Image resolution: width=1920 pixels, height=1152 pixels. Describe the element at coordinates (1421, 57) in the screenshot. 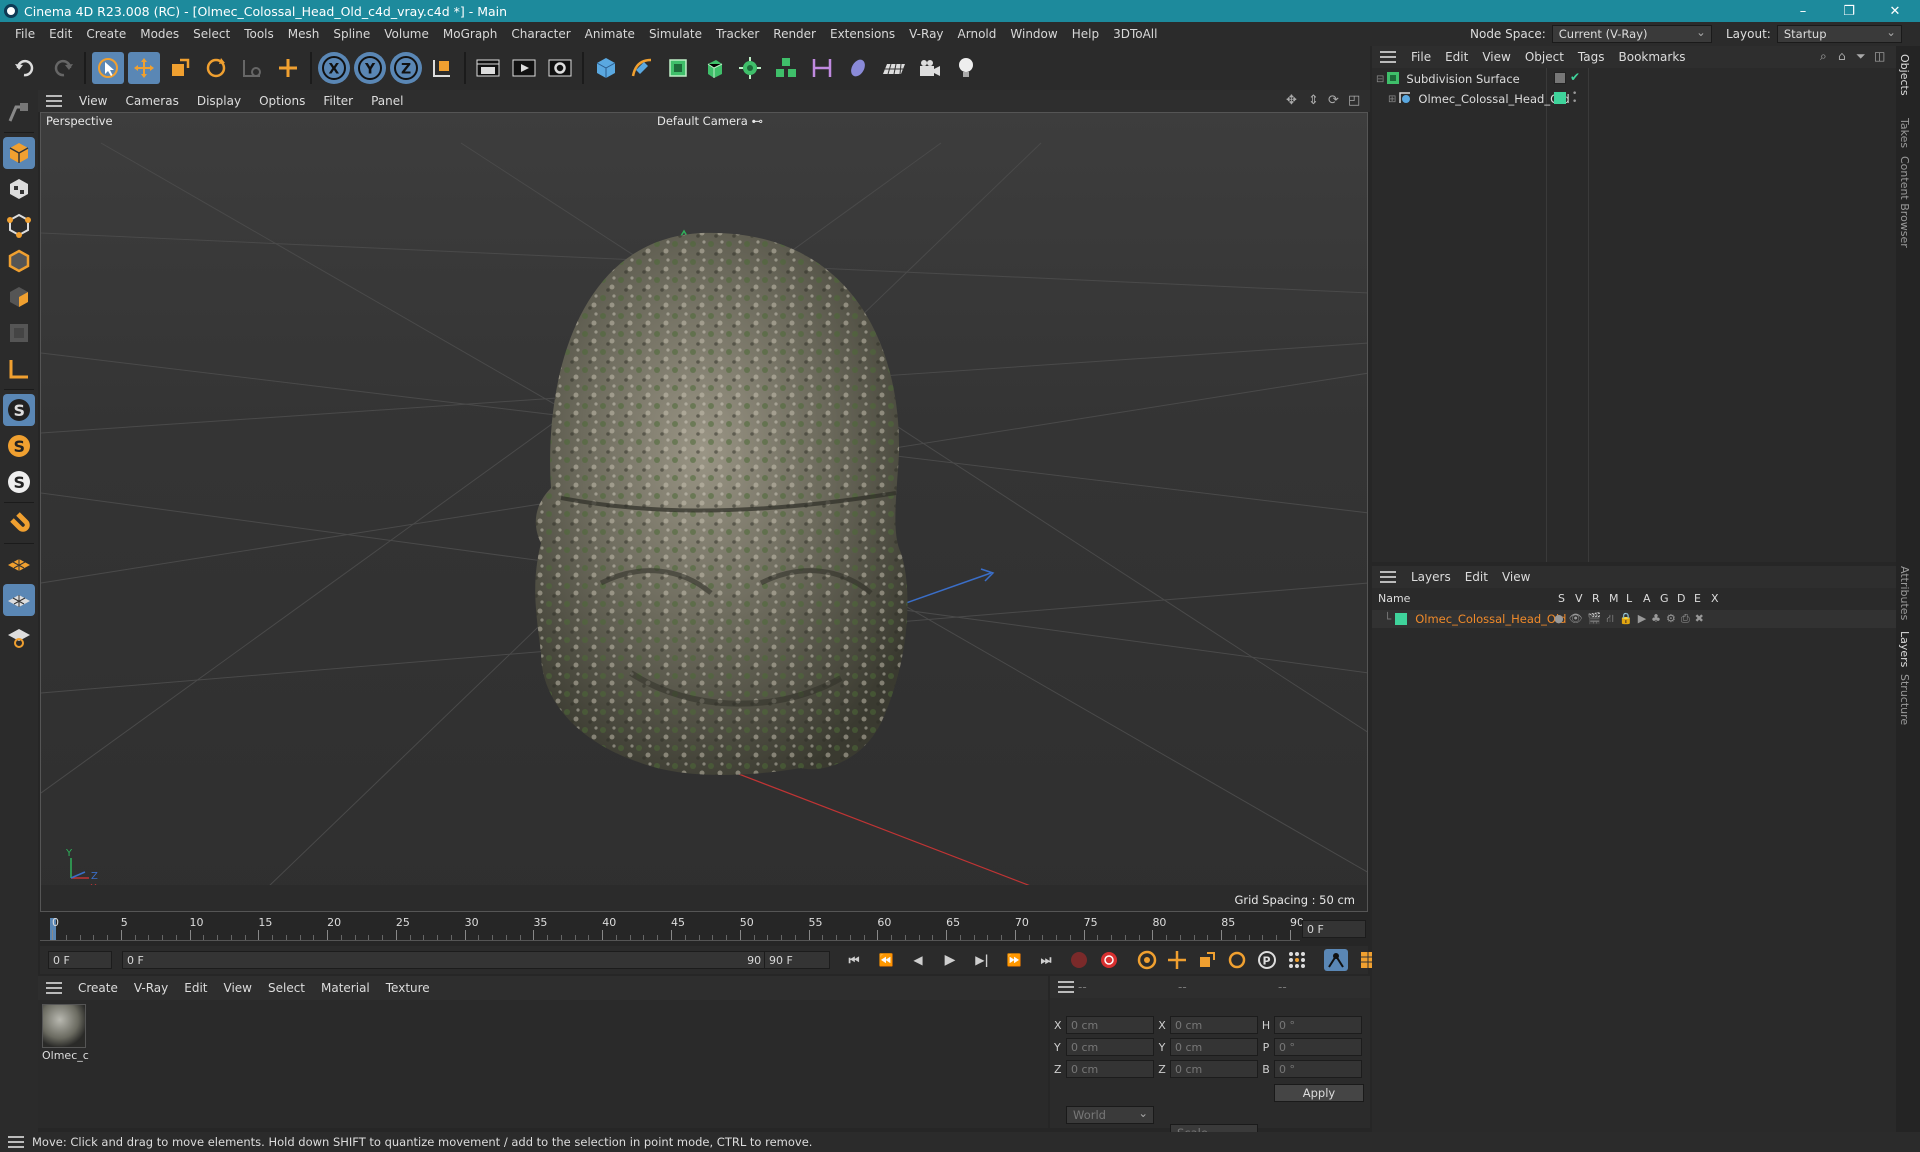

I see `objects-menu-file: File` at that location.